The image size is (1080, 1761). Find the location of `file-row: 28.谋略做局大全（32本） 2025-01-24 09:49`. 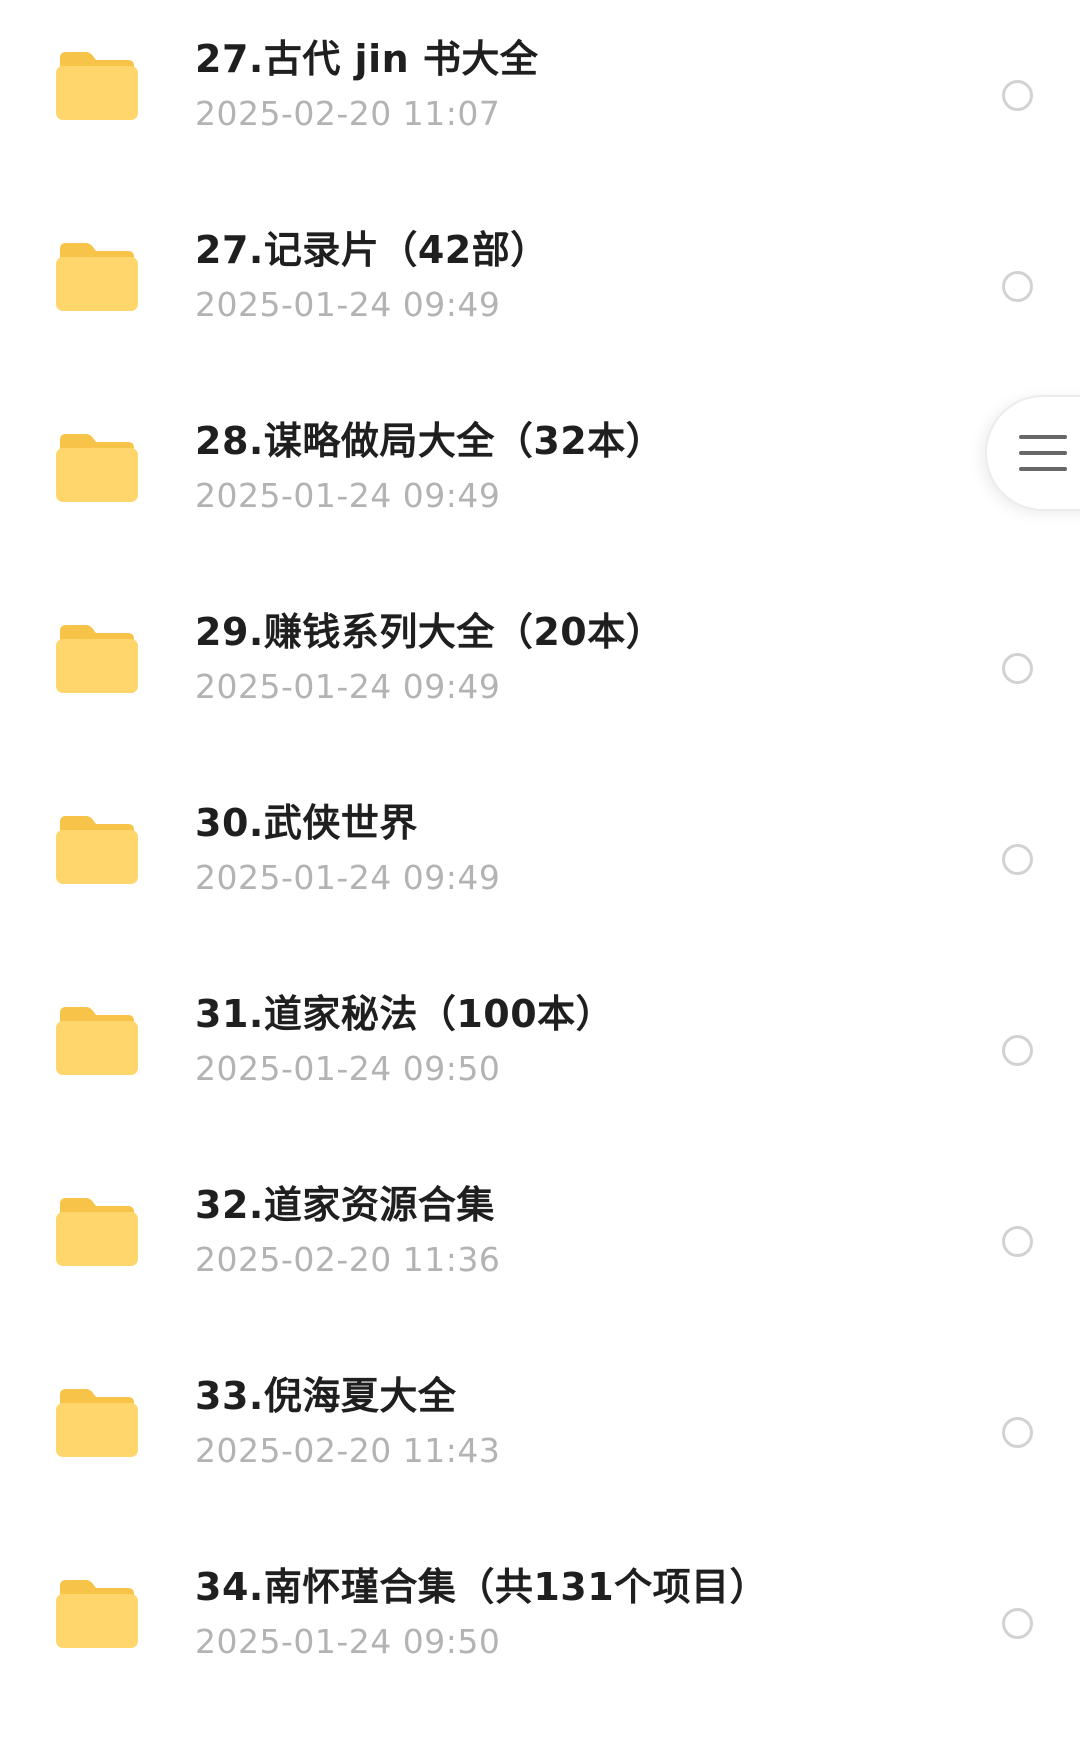

file-row: 28.谋略做局大全（32本） 2025-01-24 09:49 is located at coordinates (540, 477).